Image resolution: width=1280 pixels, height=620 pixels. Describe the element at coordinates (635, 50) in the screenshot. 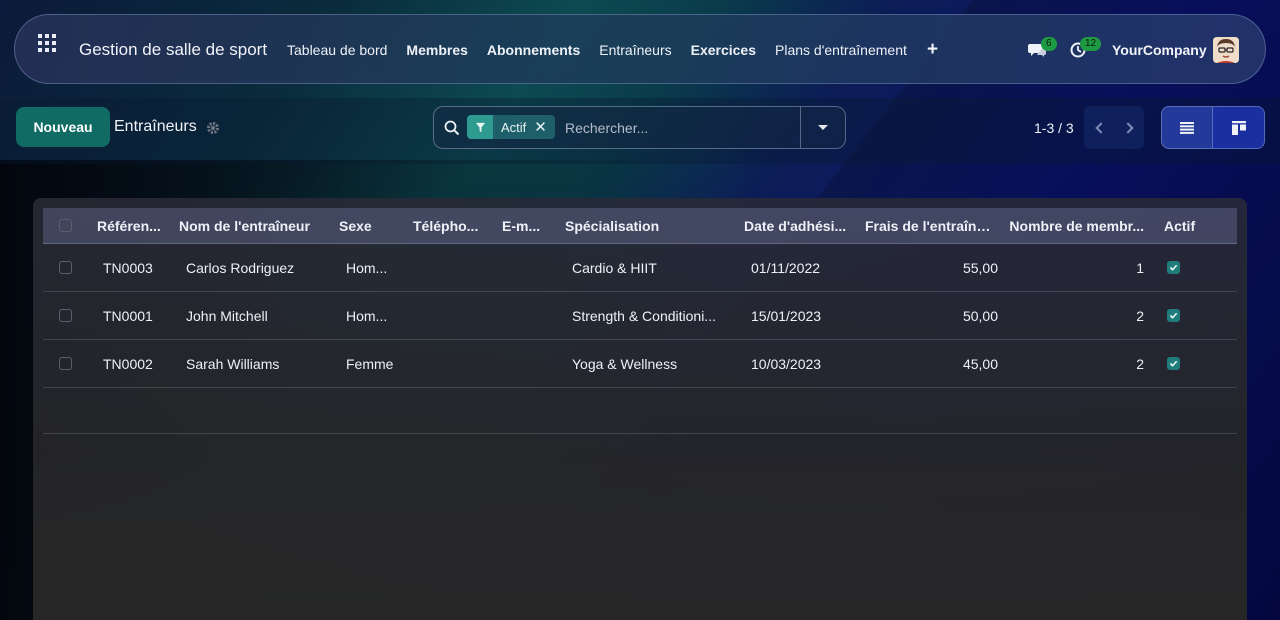

I see `menu-item-trainers: Entraîneurs` at that location.